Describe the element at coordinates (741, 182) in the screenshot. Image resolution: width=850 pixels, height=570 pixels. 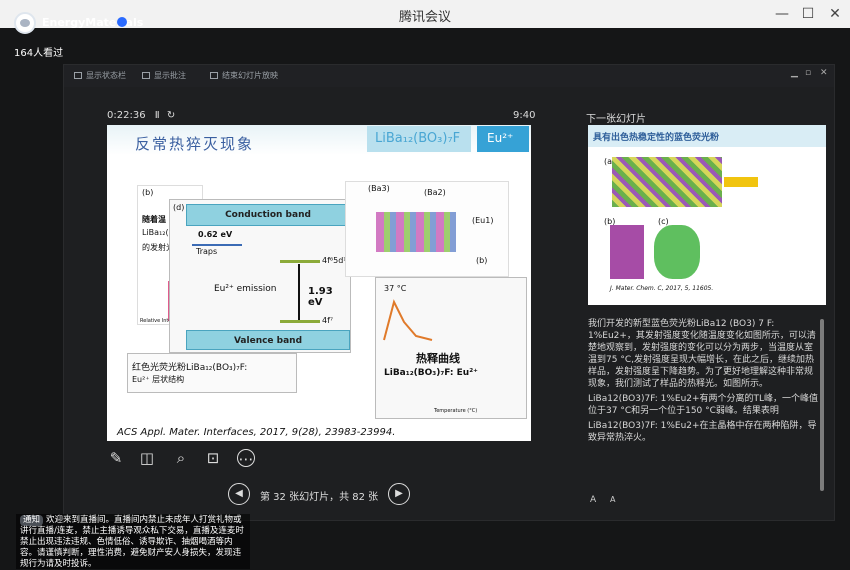
I see `thumb-arrow` at that location.